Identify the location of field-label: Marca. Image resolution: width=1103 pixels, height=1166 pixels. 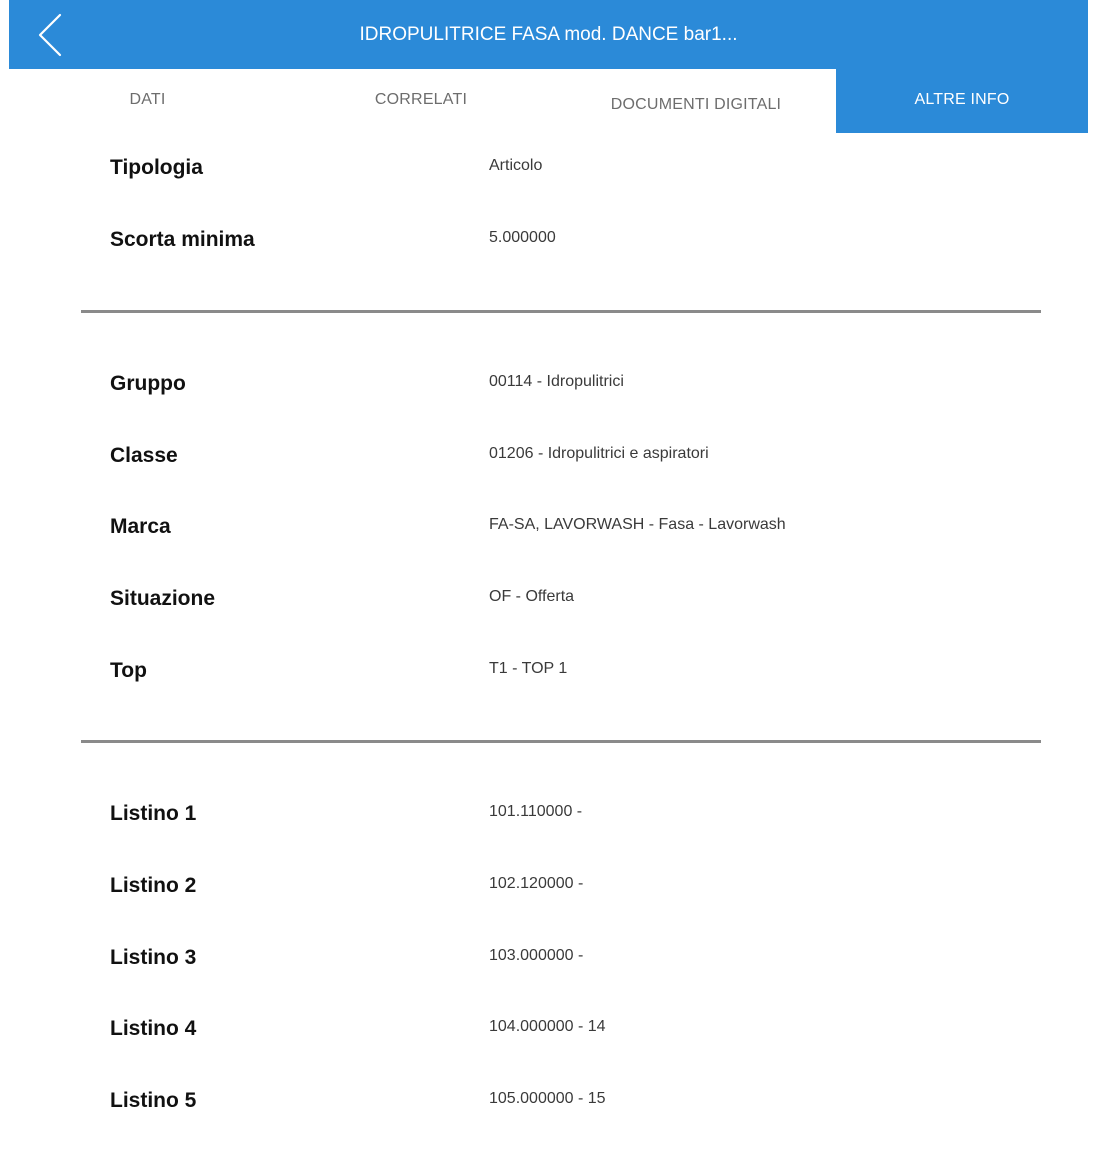
(140, 526).